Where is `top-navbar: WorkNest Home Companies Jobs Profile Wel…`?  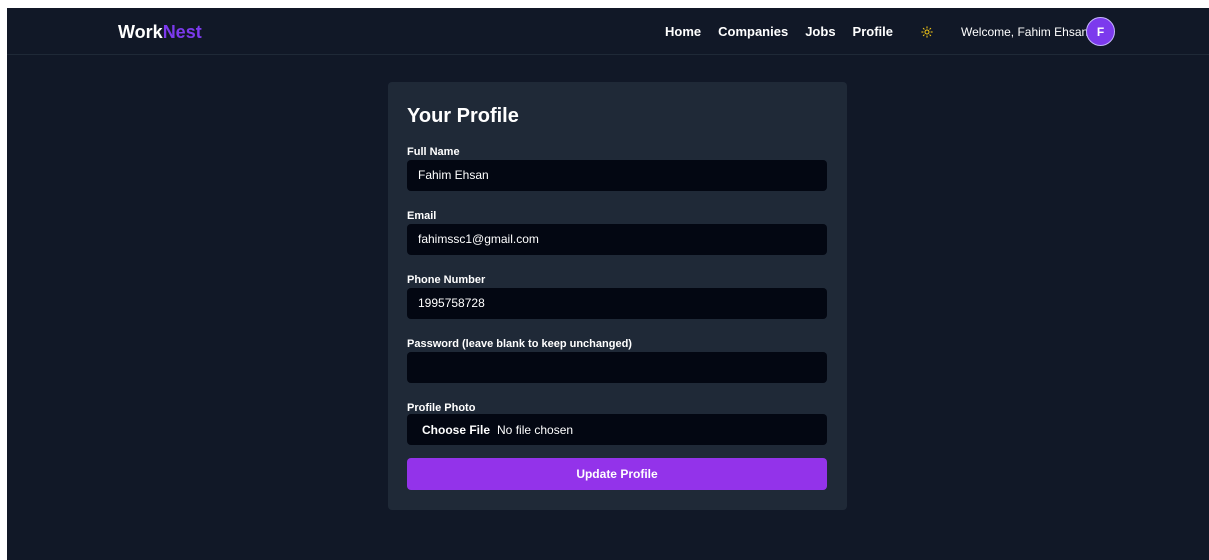
top-navbar: WorkNest Home Companies Jobs Profile Wel… is located at coordinates (608, 31).